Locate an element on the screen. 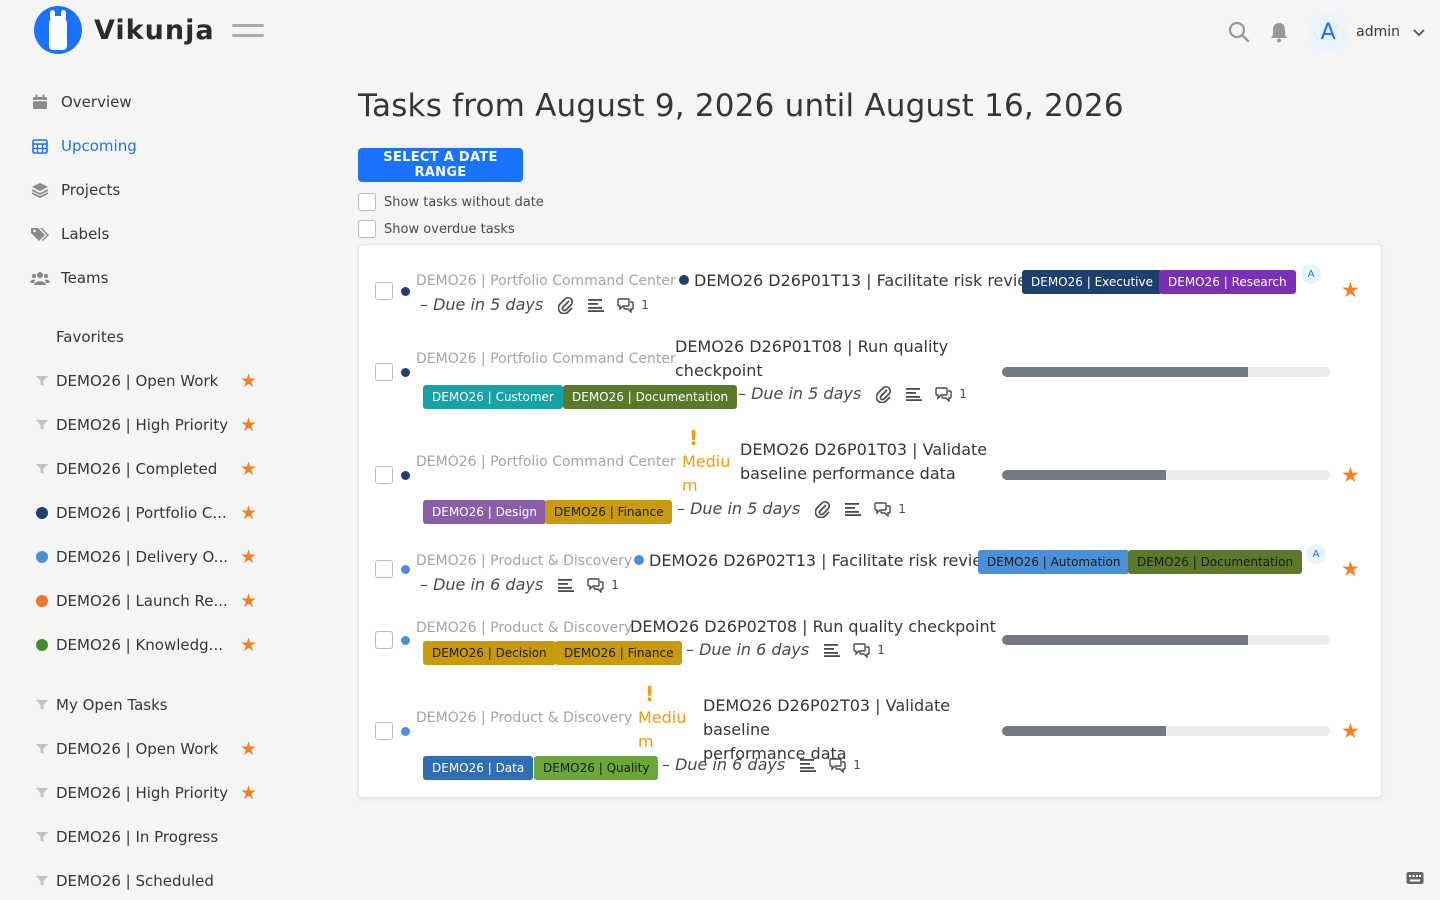  sidebar-favorite-item: DEMO26 | Launch Re... ★ is located at coordinates (151, 601).